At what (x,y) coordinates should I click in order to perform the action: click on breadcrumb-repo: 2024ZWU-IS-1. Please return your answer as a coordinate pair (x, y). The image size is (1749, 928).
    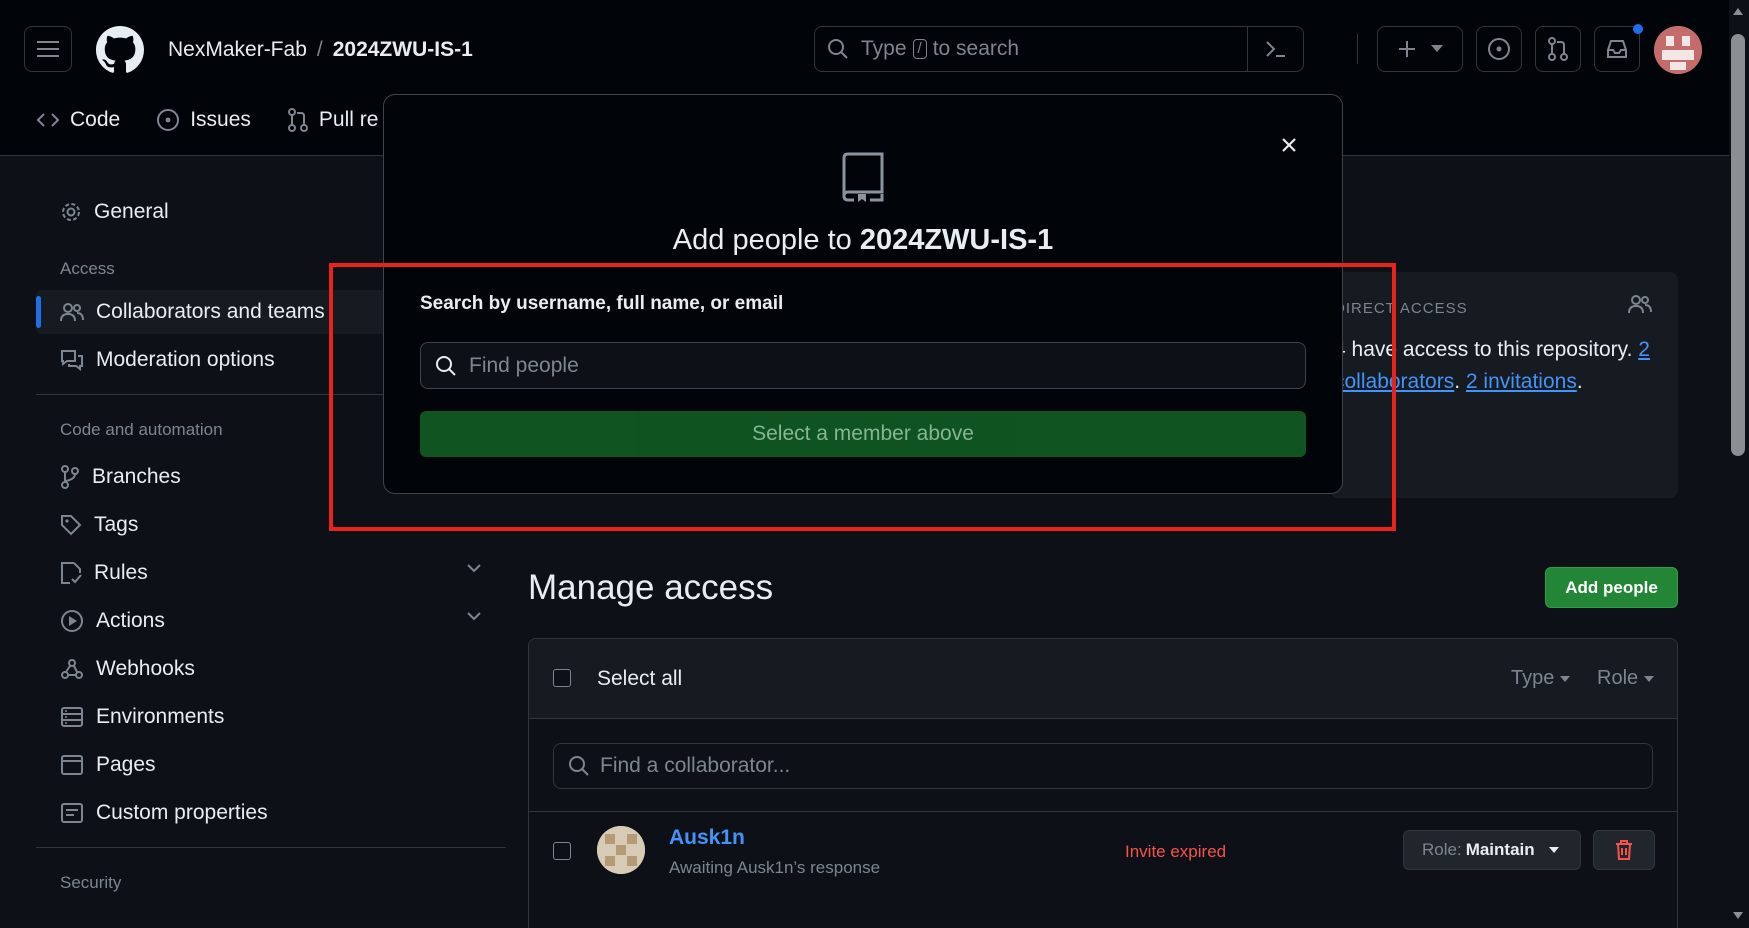
    Looking at the image, I should click on (403, 49).